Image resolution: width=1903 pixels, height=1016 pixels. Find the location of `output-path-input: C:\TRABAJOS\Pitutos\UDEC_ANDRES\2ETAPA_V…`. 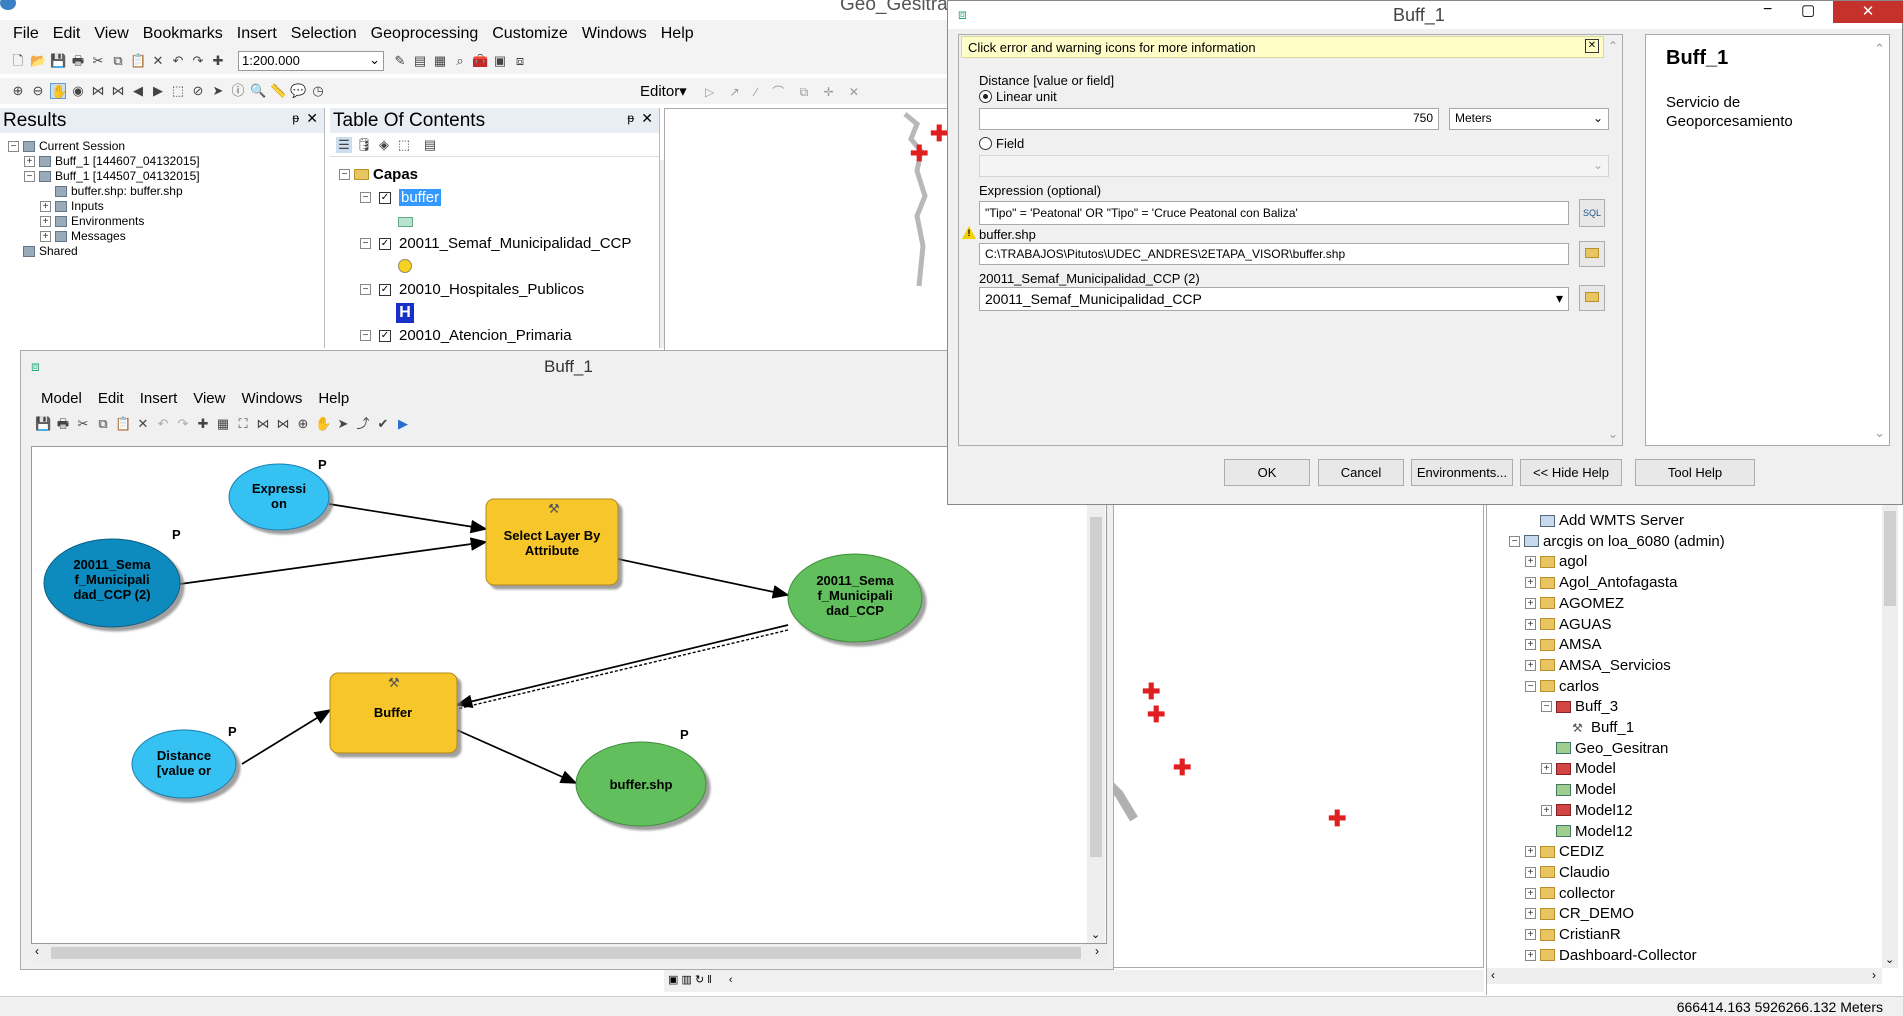

output-path-input: C:\TRABAJOS\Pitutos\UDEC_ANDRES\2ETAPA_V… is located at coordinates (1274, 254).